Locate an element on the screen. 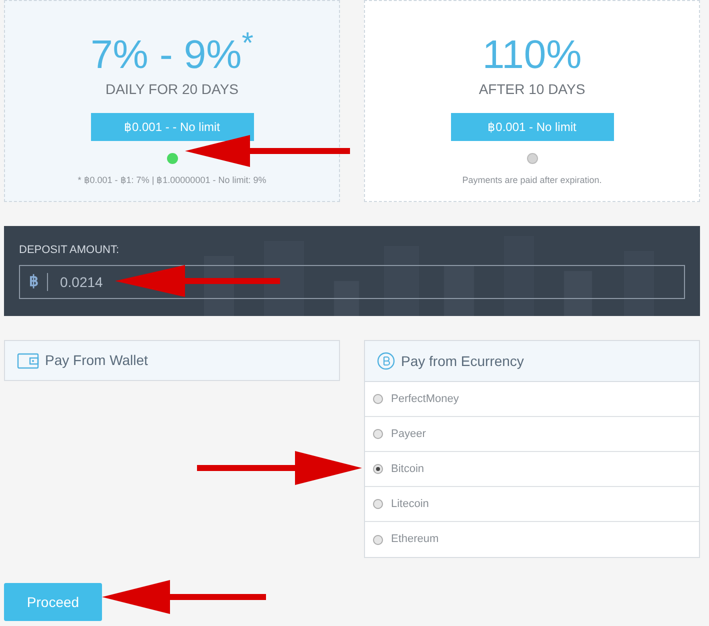 This screenshot has width=709, height=626. plan-term: DAILY FOR 20 DAYS is located at coordinates (172, 89).